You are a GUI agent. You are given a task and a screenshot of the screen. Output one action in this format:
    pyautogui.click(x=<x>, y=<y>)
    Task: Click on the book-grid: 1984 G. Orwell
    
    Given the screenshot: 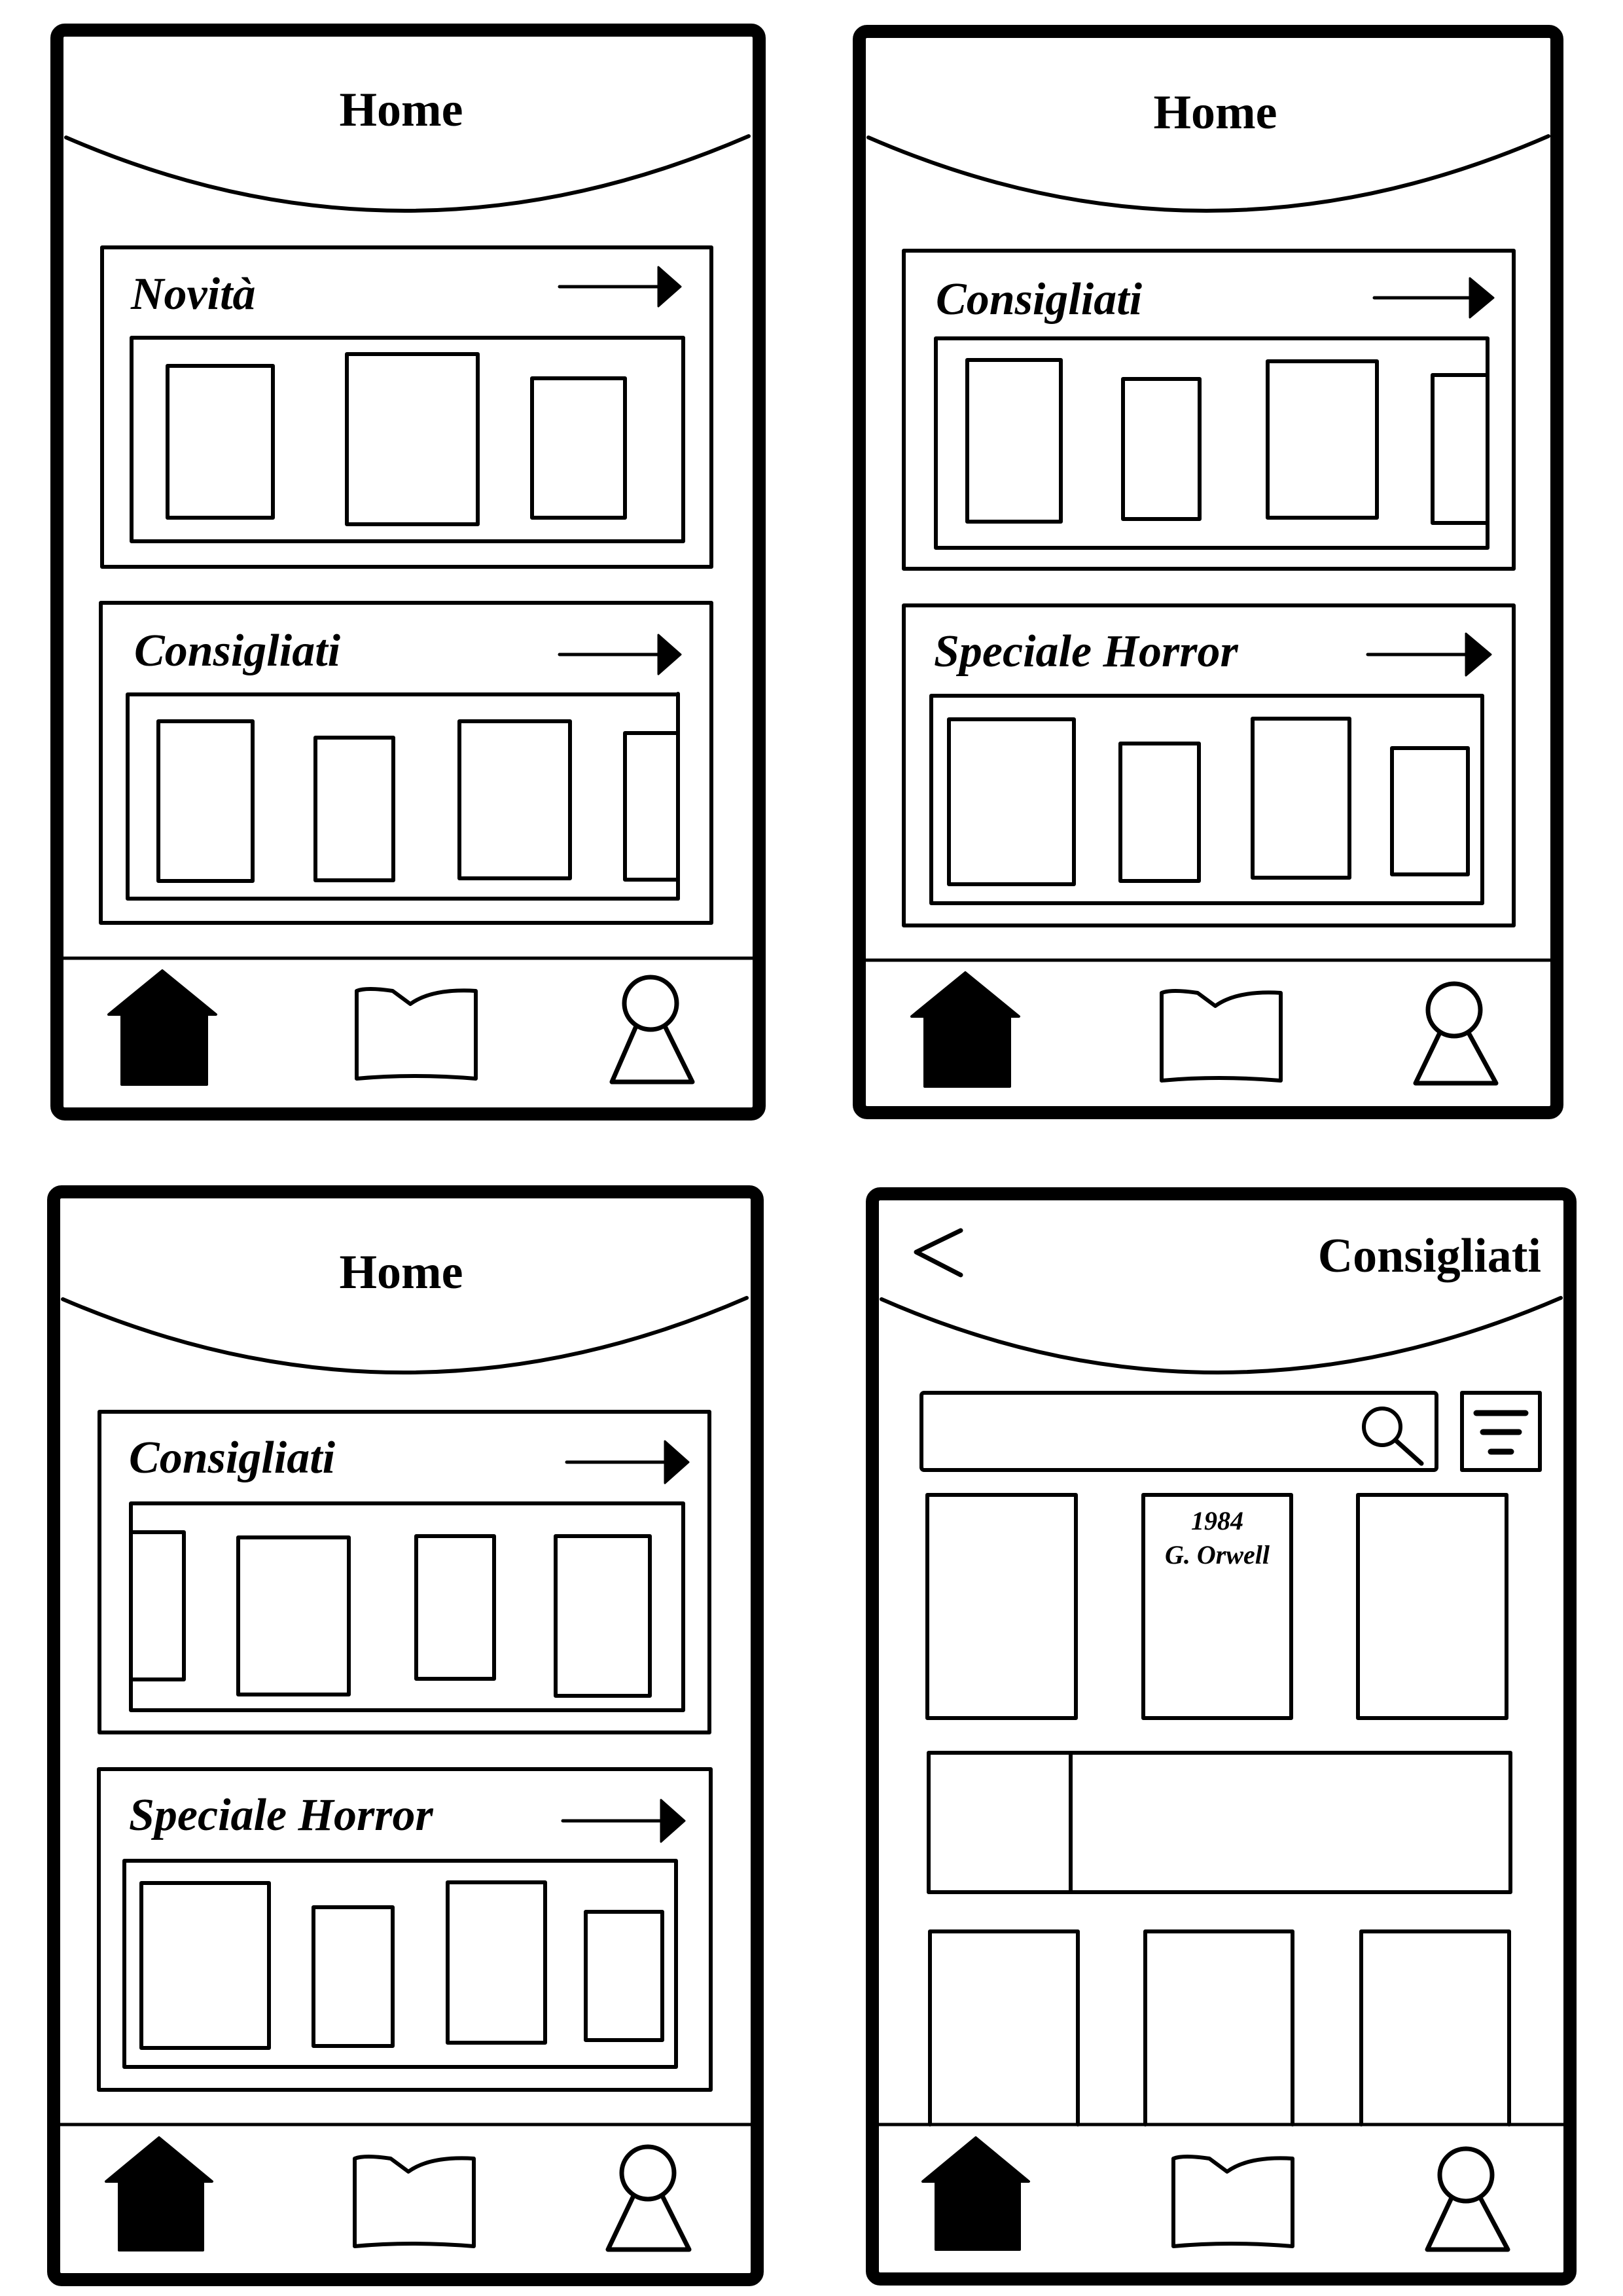 What is the action you would take?
    pyautogui.click(x=1218, y=1809)
    